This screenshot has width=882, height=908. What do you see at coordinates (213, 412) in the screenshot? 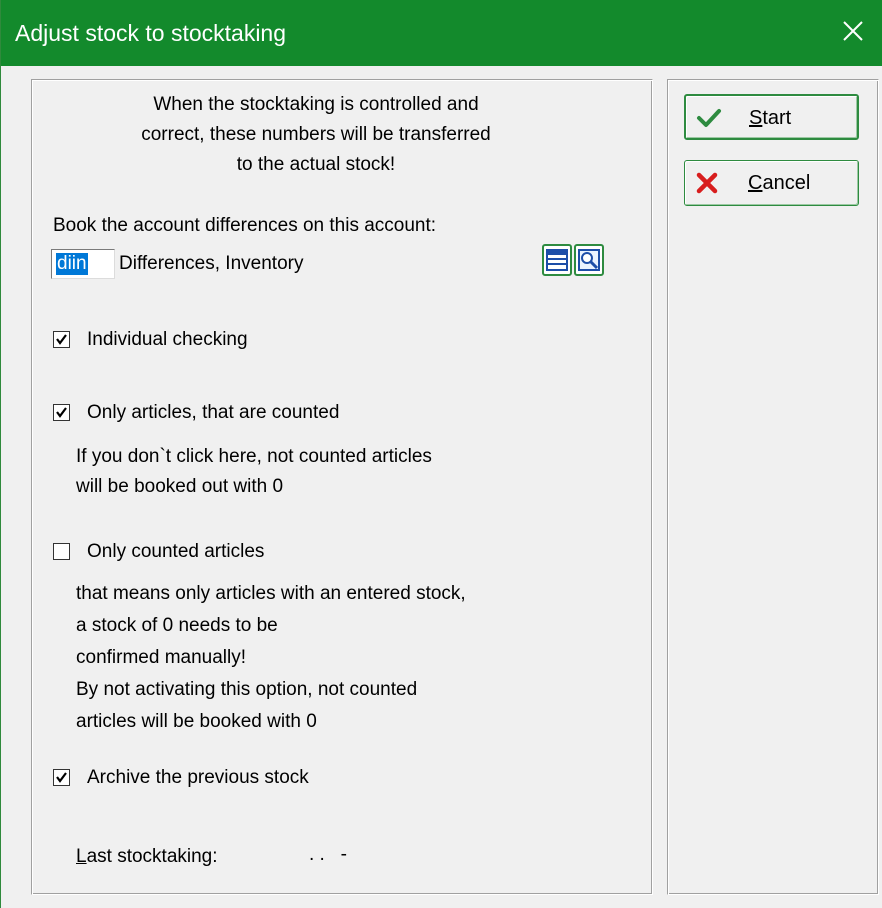
I see `only-articles-counted-label: Only articles, that are counted` at bounding box center [213, 412].